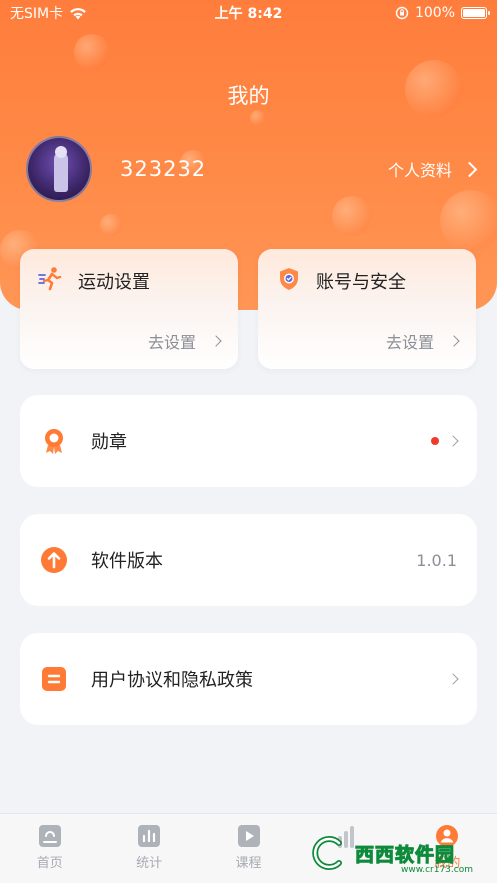 This screenshot has height=883, width=497. What do you see at coordinates (248, 560) in the screenshot?
I see `version-row: 软件版本 1.0.1` at bounding box center [248, 560].